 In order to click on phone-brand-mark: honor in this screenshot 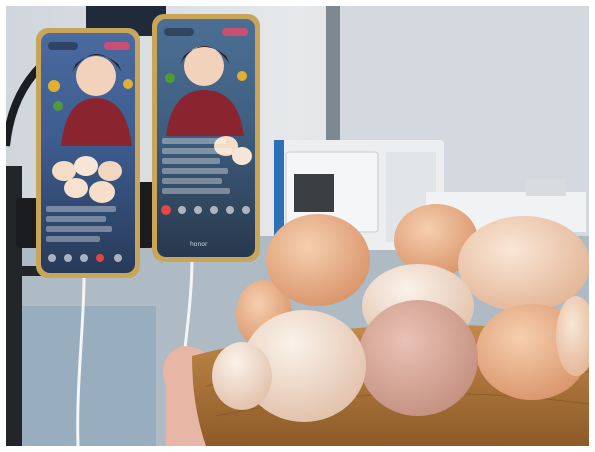, I will do `click(199, 244)`.